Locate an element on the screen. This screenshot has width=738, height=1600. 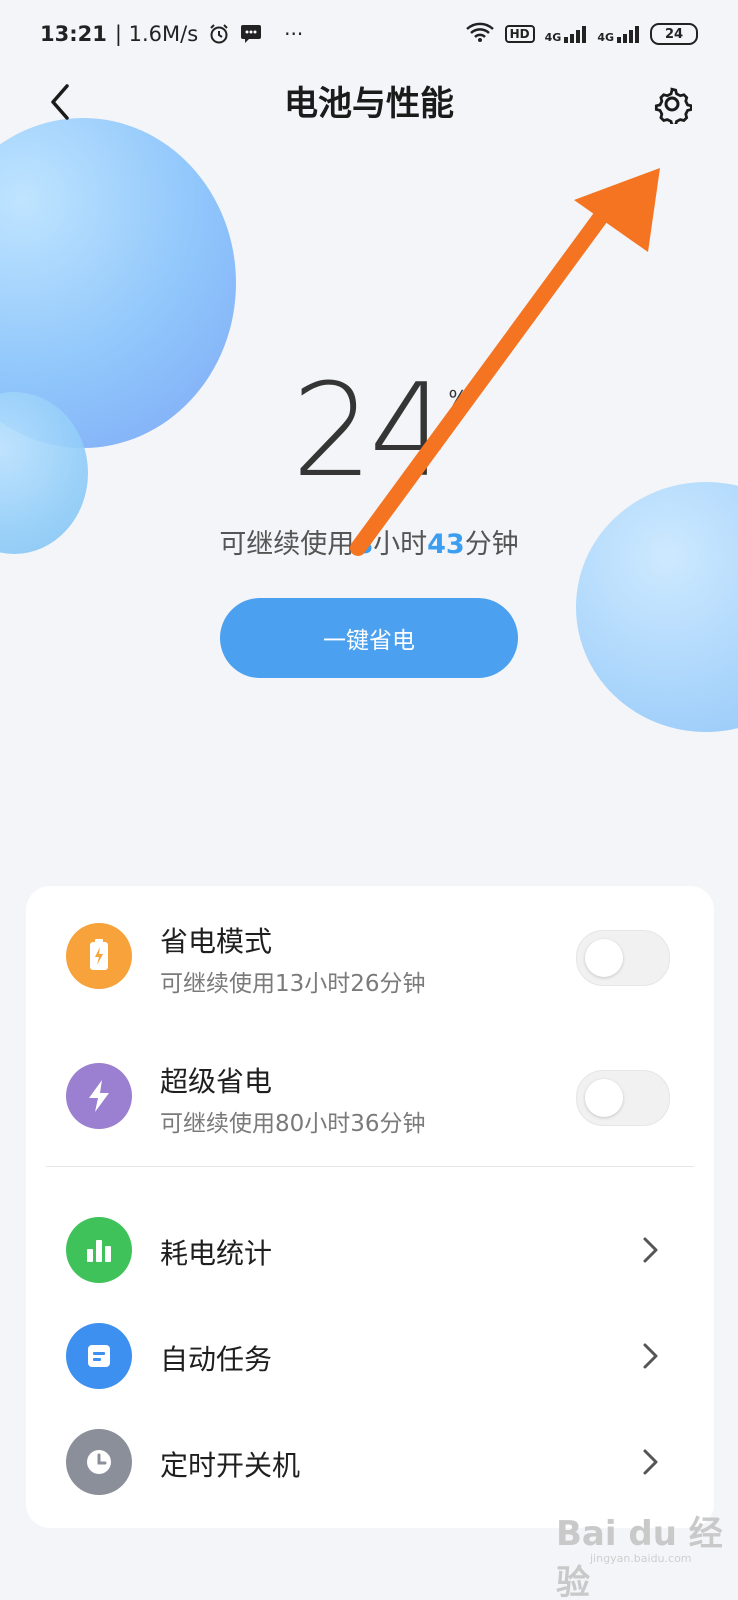
status-speed: | 1.6M/s is located at coordinates (156, 34).